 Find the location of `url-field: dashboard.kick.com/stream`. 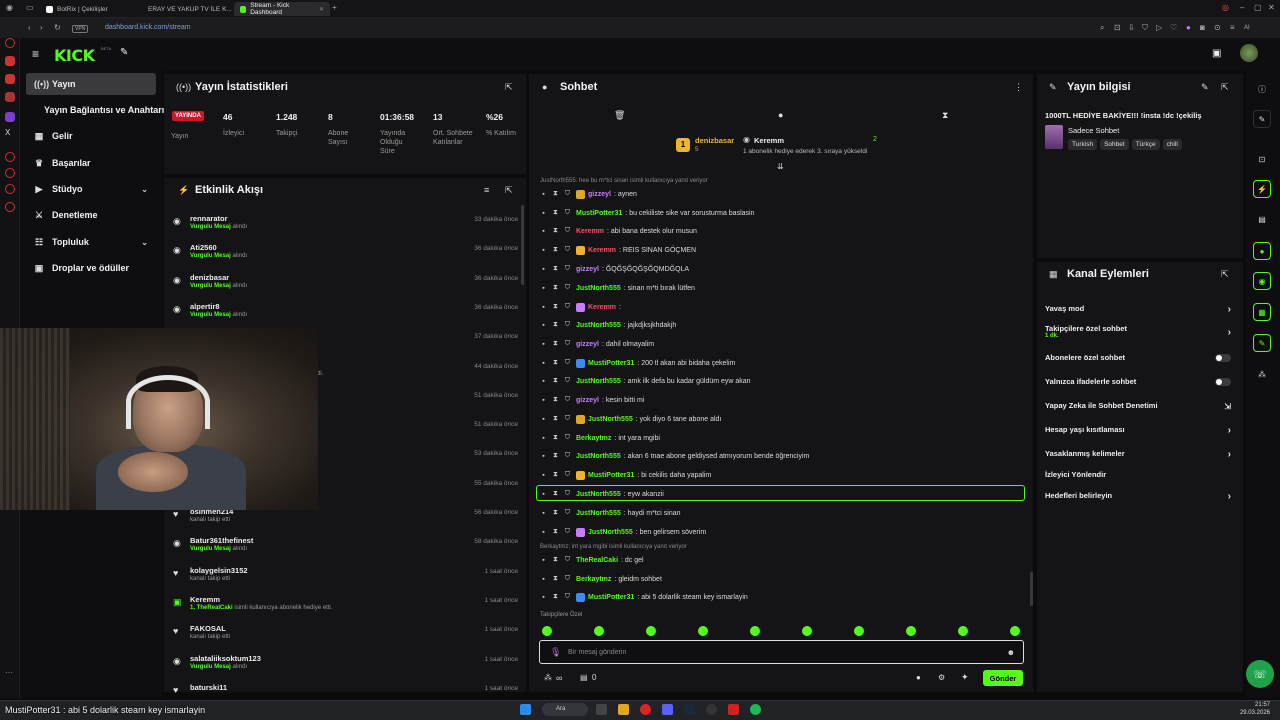

url-field: dashboard.kick.com/stream is located at coordinates (148, 27).